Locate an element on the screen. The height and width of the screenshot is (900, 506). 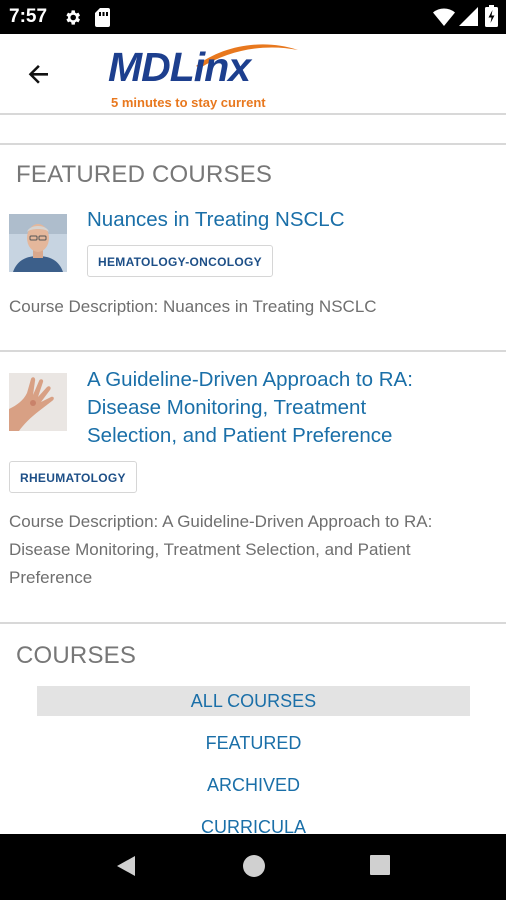
course-title-line: Selection, and Patient Preference is located at coordinates (250, 436).